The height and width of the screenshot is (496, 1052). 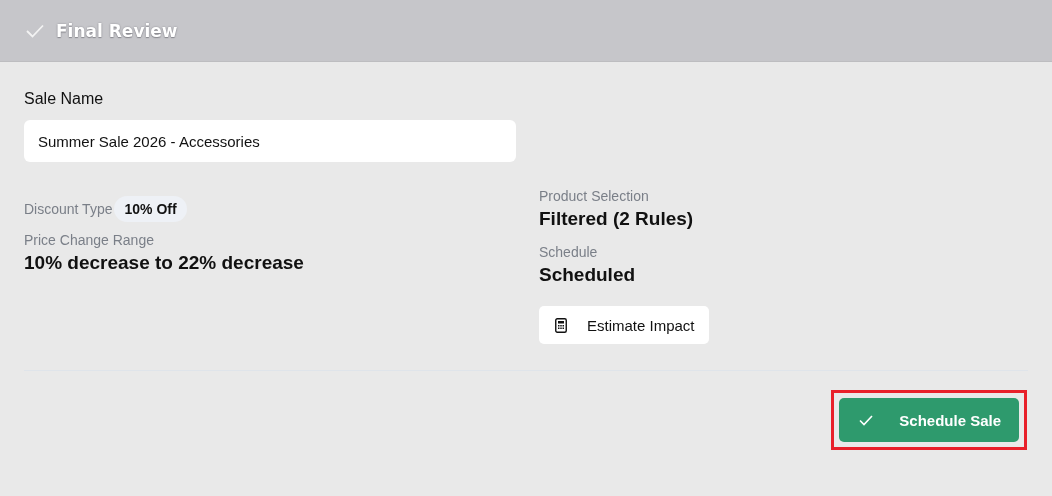 I want to click on detail-value: Filtered (2 Rules), so click(x=617, y=219).